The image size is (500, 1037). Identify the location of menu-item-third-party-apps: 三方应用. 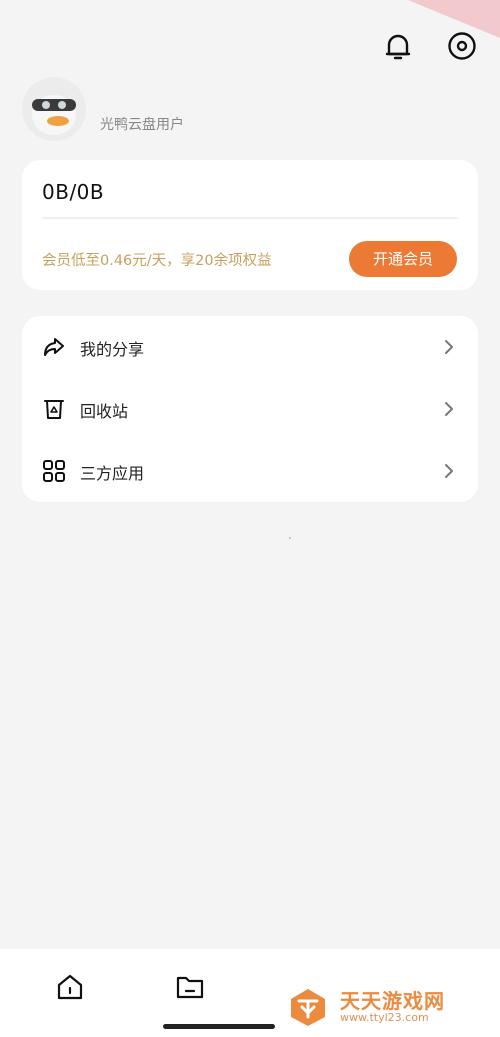
(250, 471).